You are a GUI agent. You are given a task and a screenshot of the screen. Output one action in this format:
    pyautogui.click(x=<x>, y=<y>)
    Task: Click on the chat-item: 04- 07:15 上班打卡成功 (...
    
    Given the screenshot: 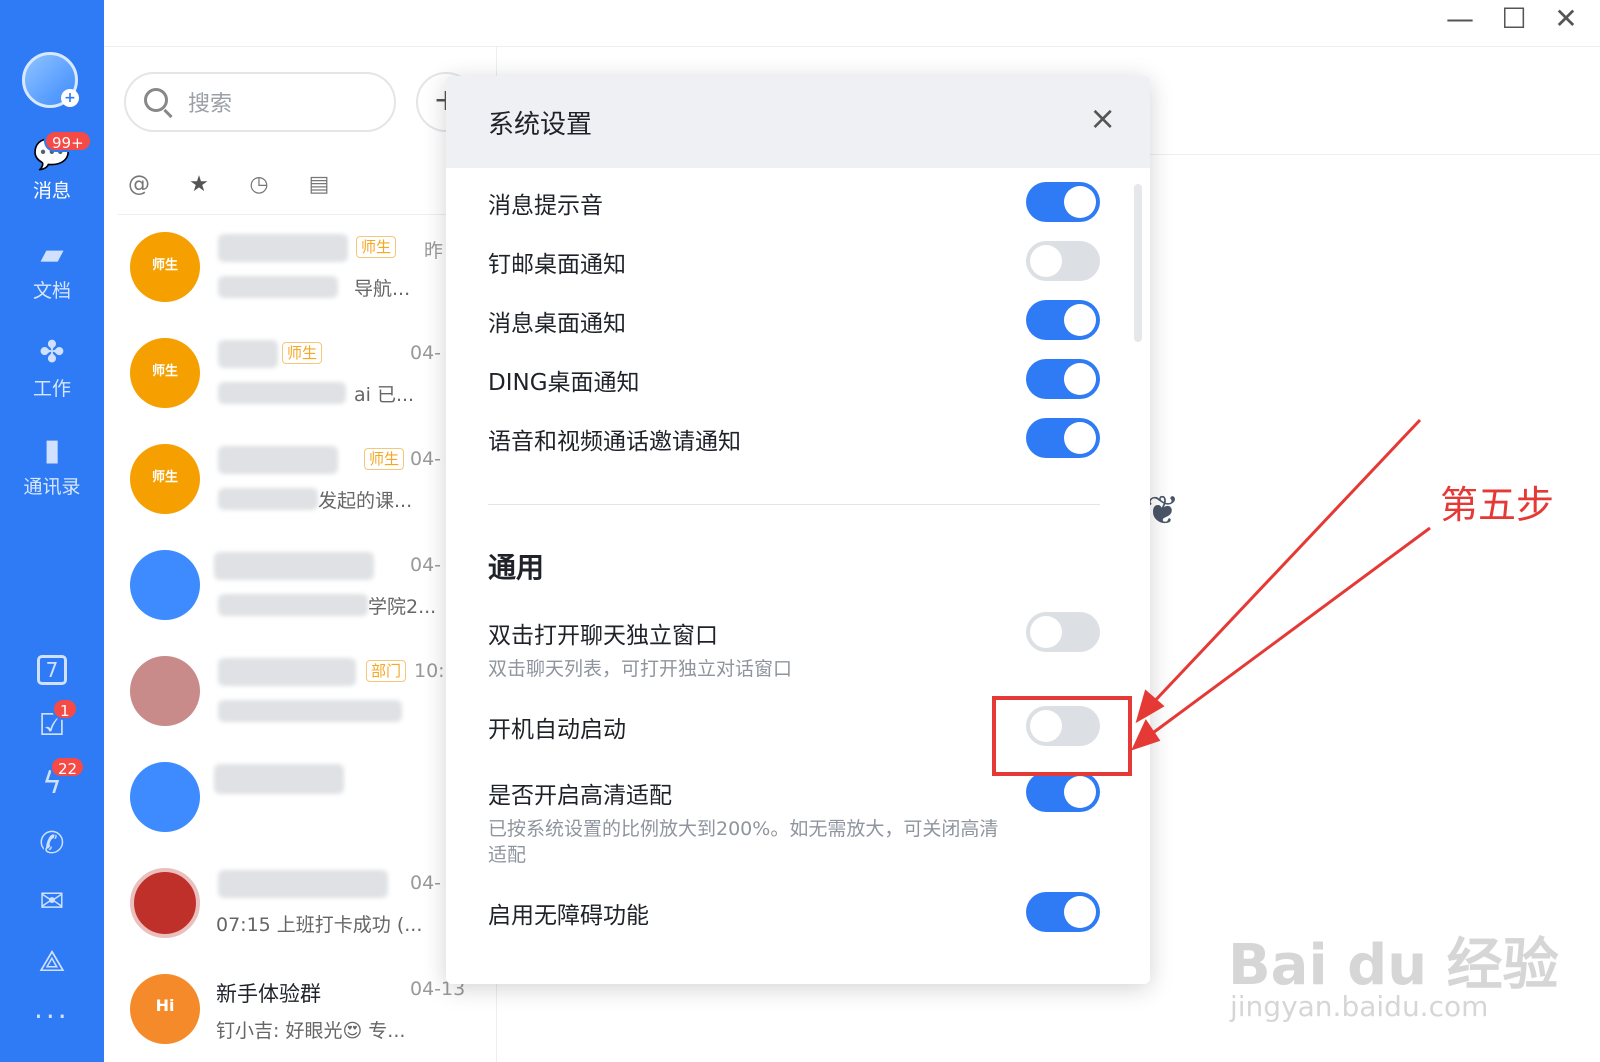 What is the action you would take?
    pyautogui.click(x=307, y=905)
    